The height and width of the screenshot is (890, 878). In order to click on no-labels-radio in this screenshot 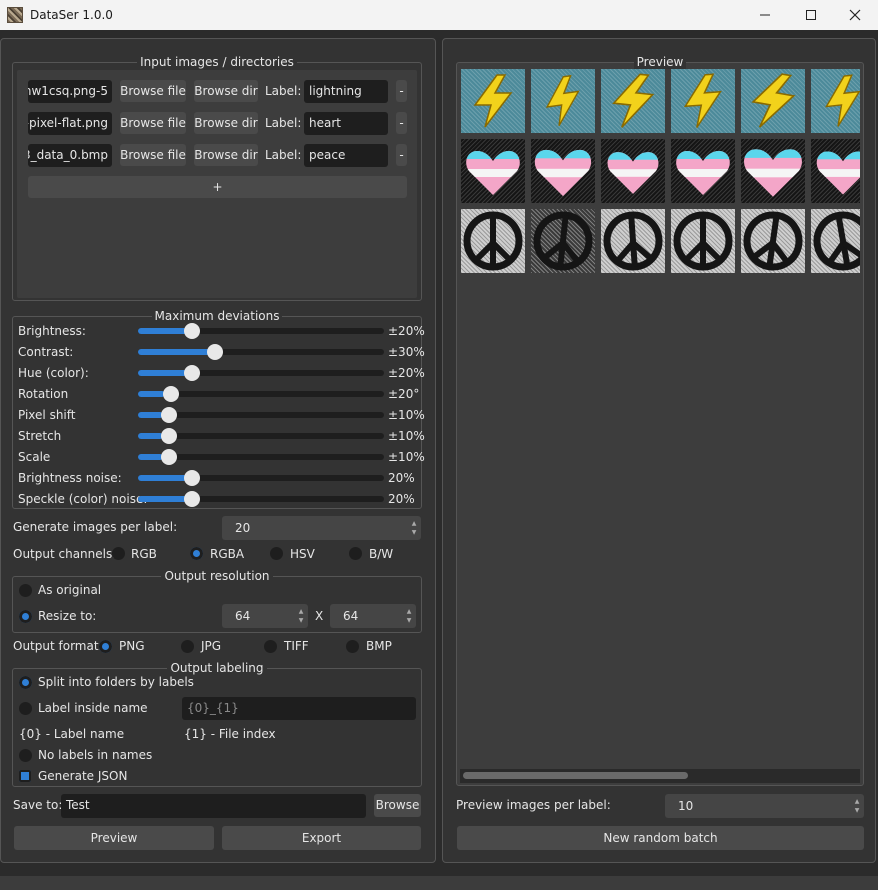, I will do `click(25, 755)`.